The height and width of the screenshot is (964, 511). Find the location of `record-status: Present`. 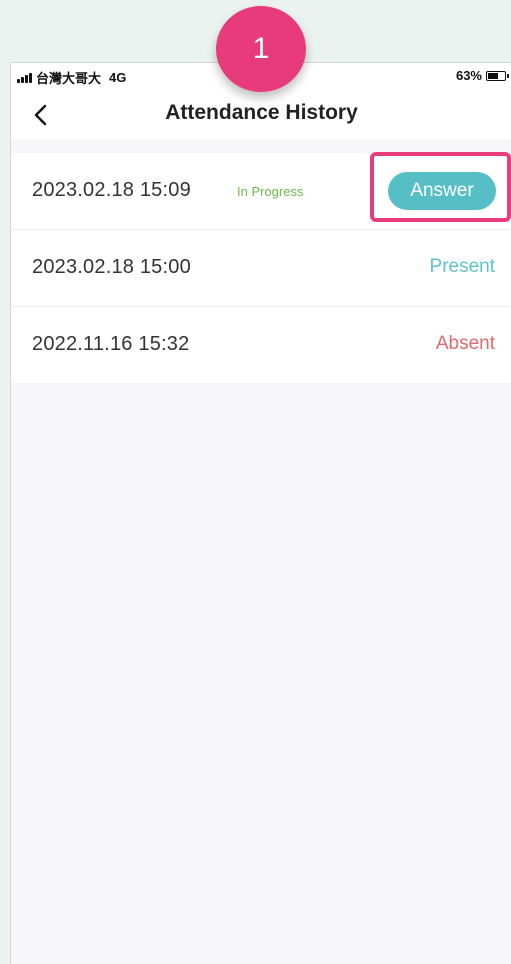

record-status: Present is located at coordinates (462, 266).